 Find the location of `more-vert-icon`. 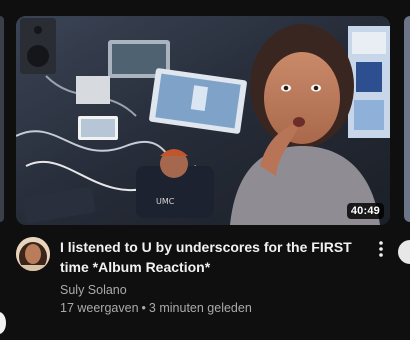

more-vert-icon is located at coordinates (381, 249).